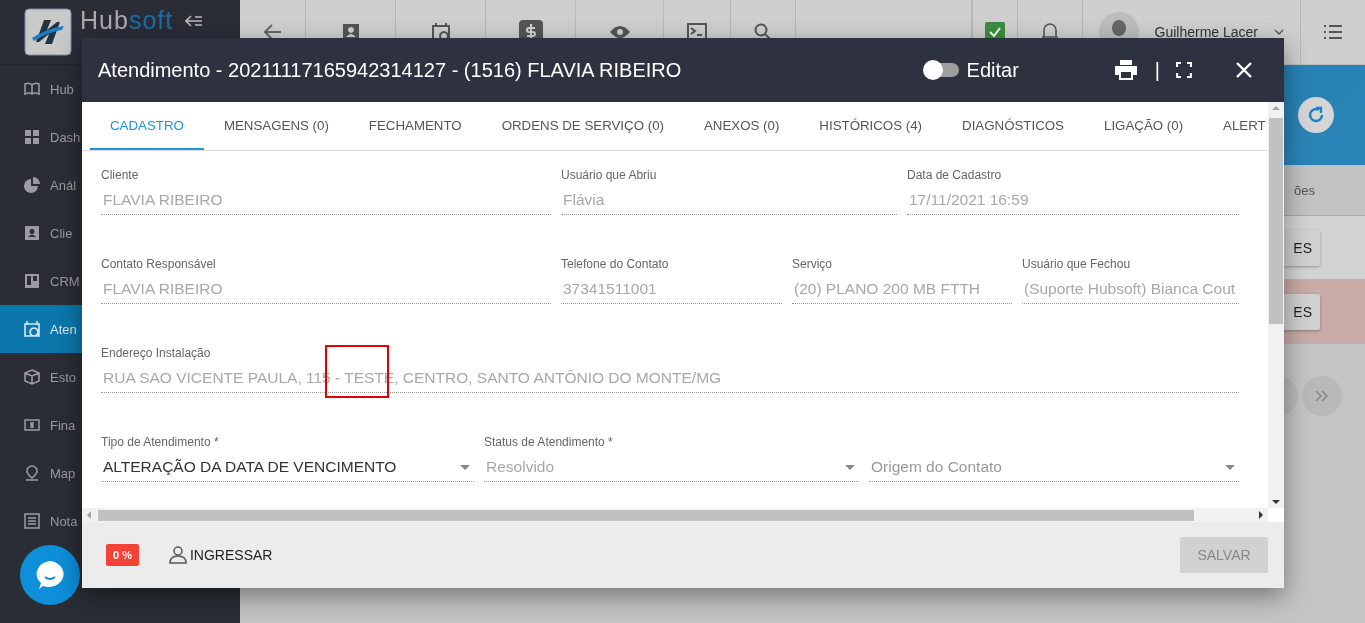 The width and height of the screenshot is (1365, 623). I want to click on field-label: Usuário que Fechou, so click(1077, 264).